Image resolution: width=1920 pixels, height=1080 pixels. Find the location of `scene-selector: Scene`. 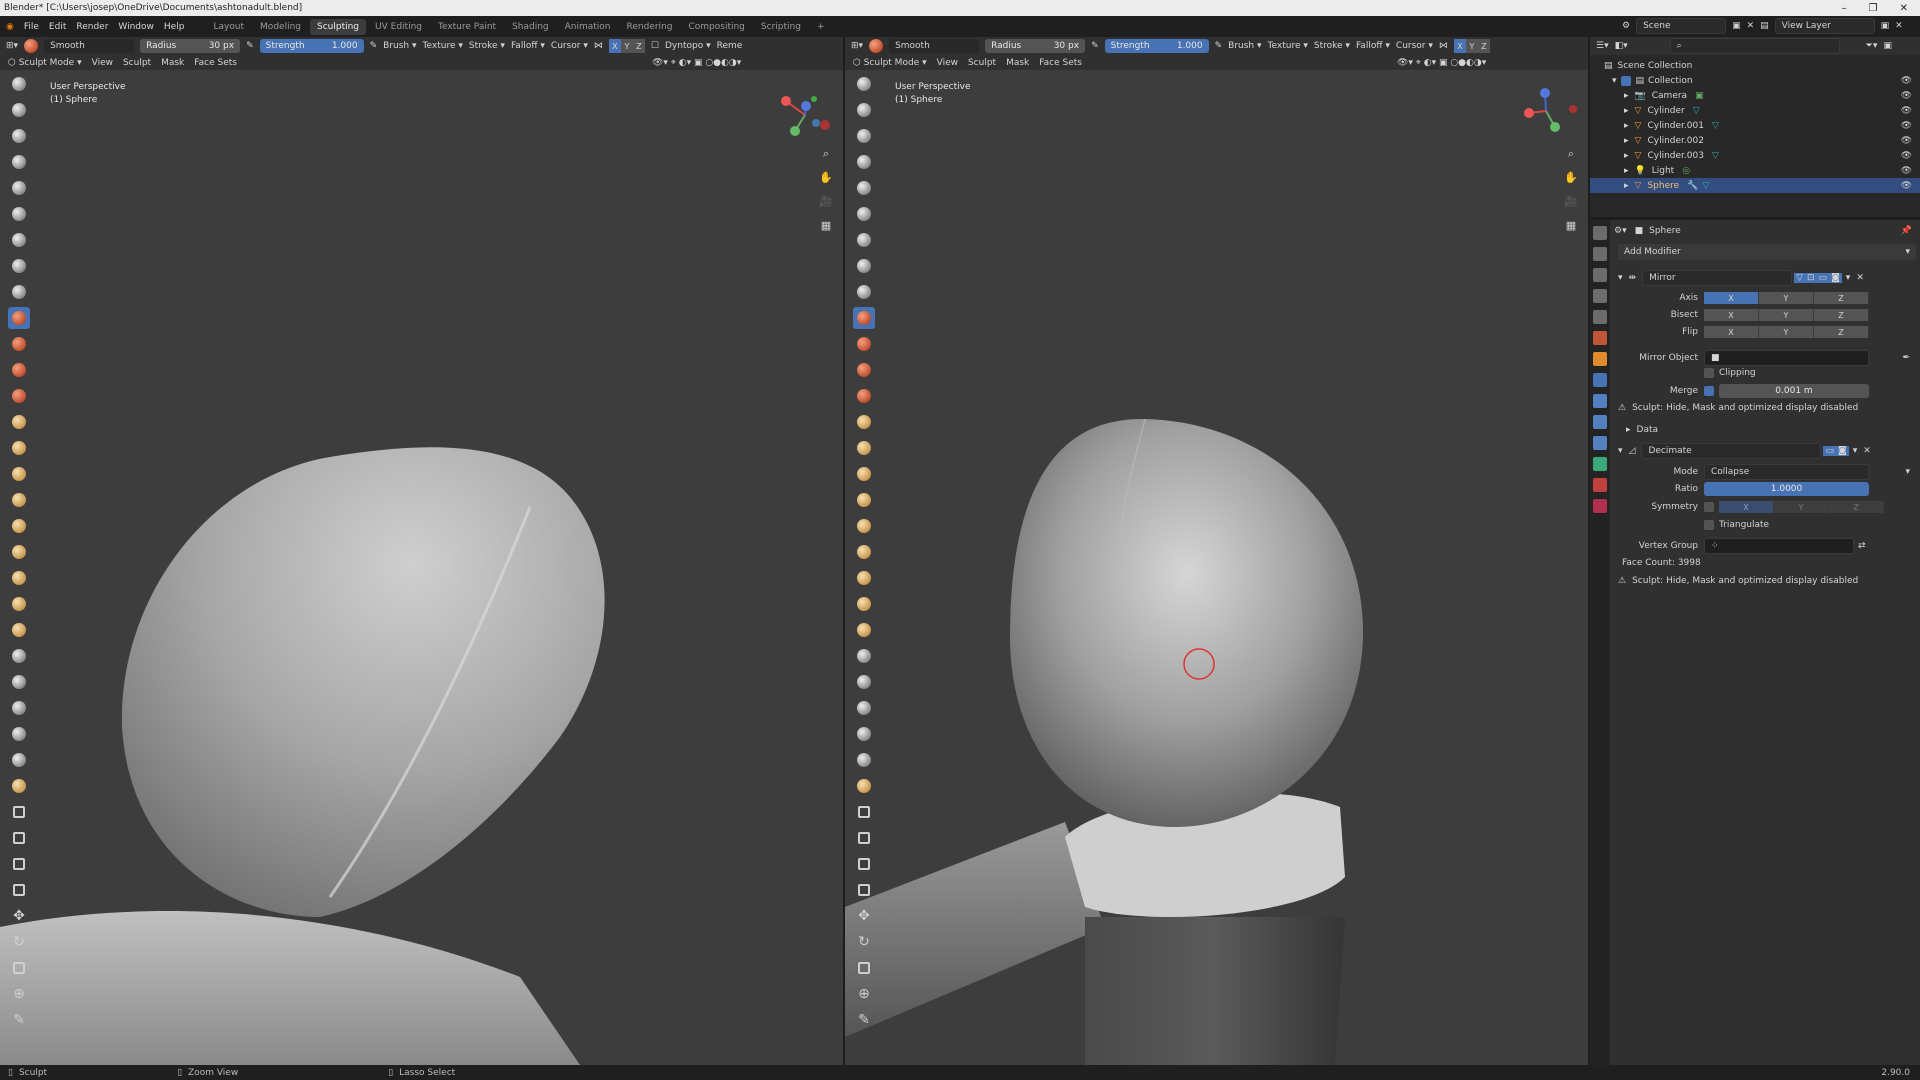

scene-selector: Scene is located at coordinates (1681, 26).